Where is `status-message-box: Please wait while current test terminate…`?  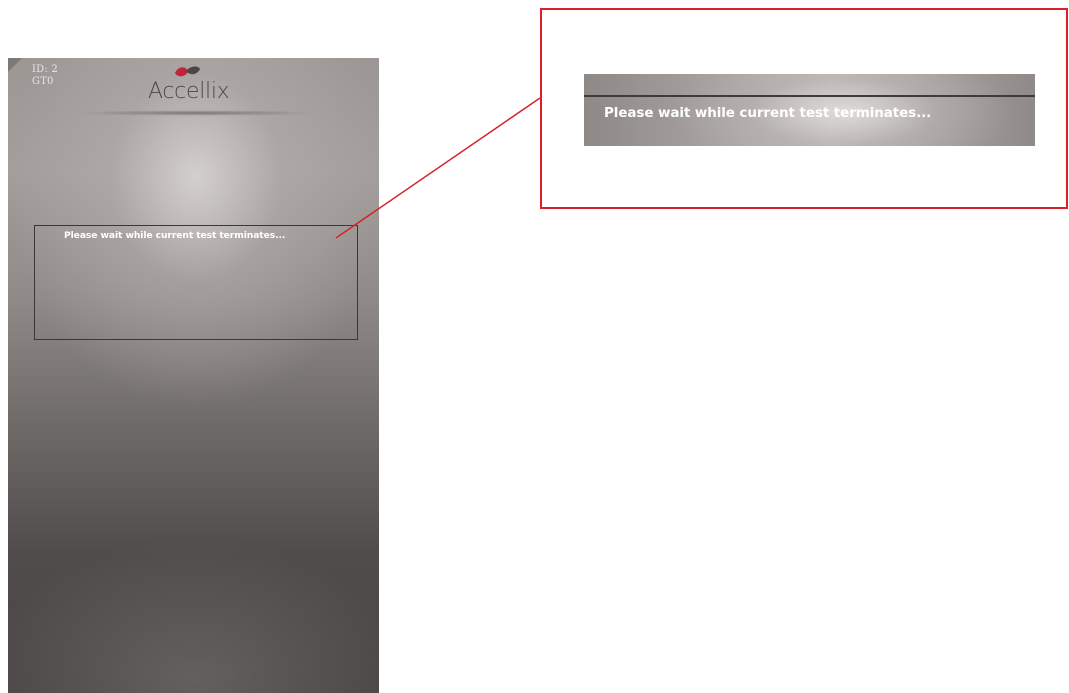 status-message-box: Please wait while current test terminate… is located at coordinates (196, 282).